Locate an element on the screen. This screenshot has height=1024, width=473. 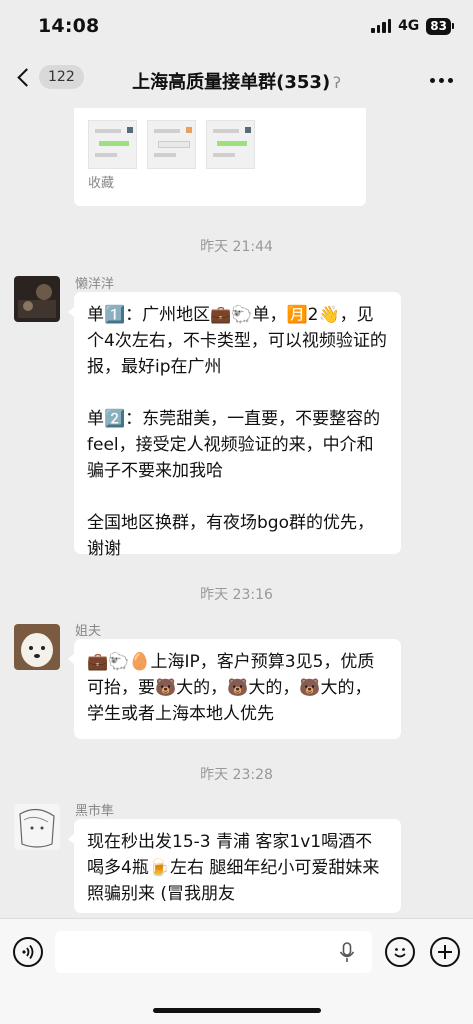
favorite-card: 收藏 is located at coordinates (220, 157).